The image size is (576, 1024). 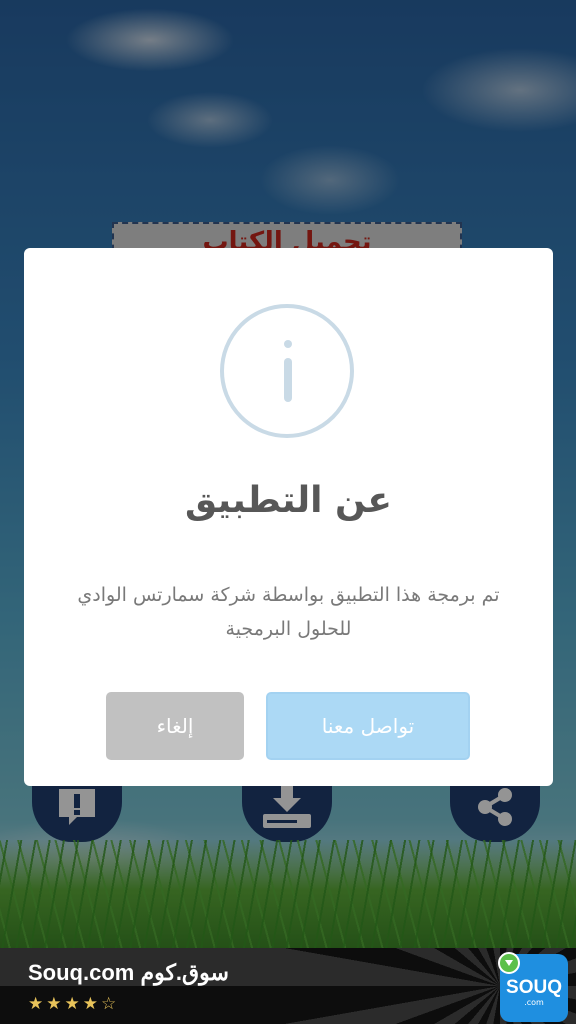 What do you see at coordinates (288, 986) in the screenshot?
I see `ad-banner: Souq.com سوق.كوم ★★★★☆ SOUQ .com` at bounding box center [288, 986].